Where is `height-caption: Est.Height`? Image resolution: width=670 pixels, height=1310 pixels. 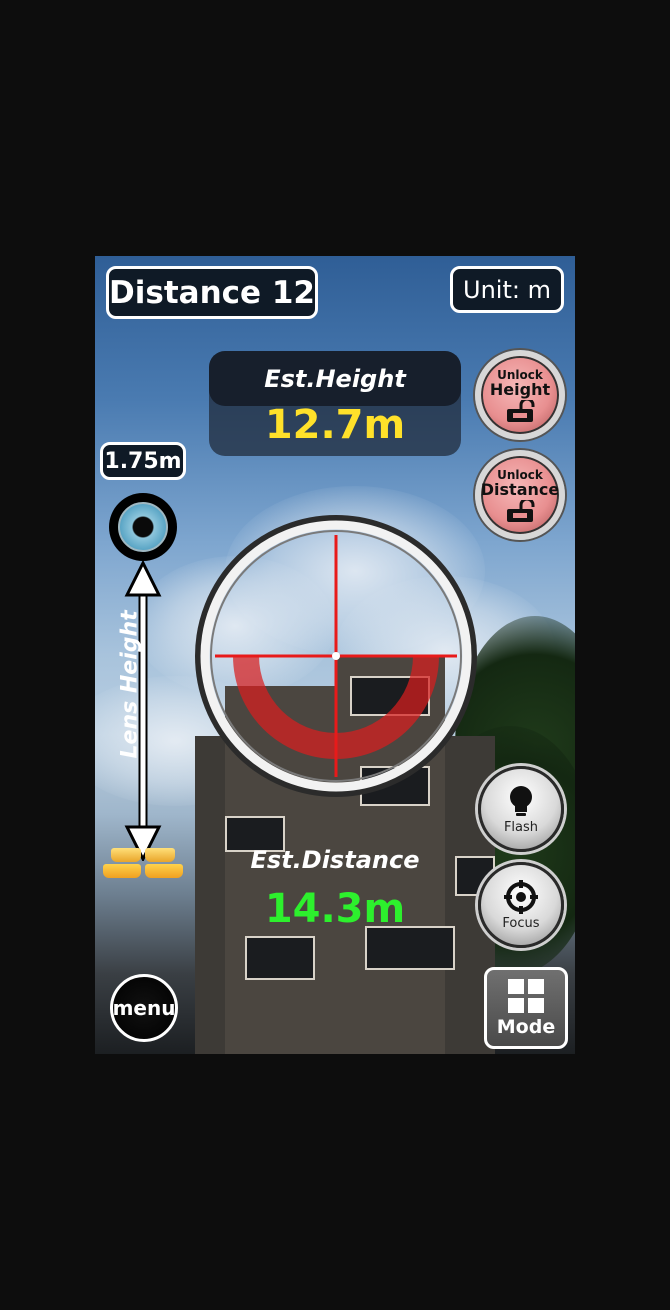
height-caption: Est.Height is located at coordinates (335, 378).